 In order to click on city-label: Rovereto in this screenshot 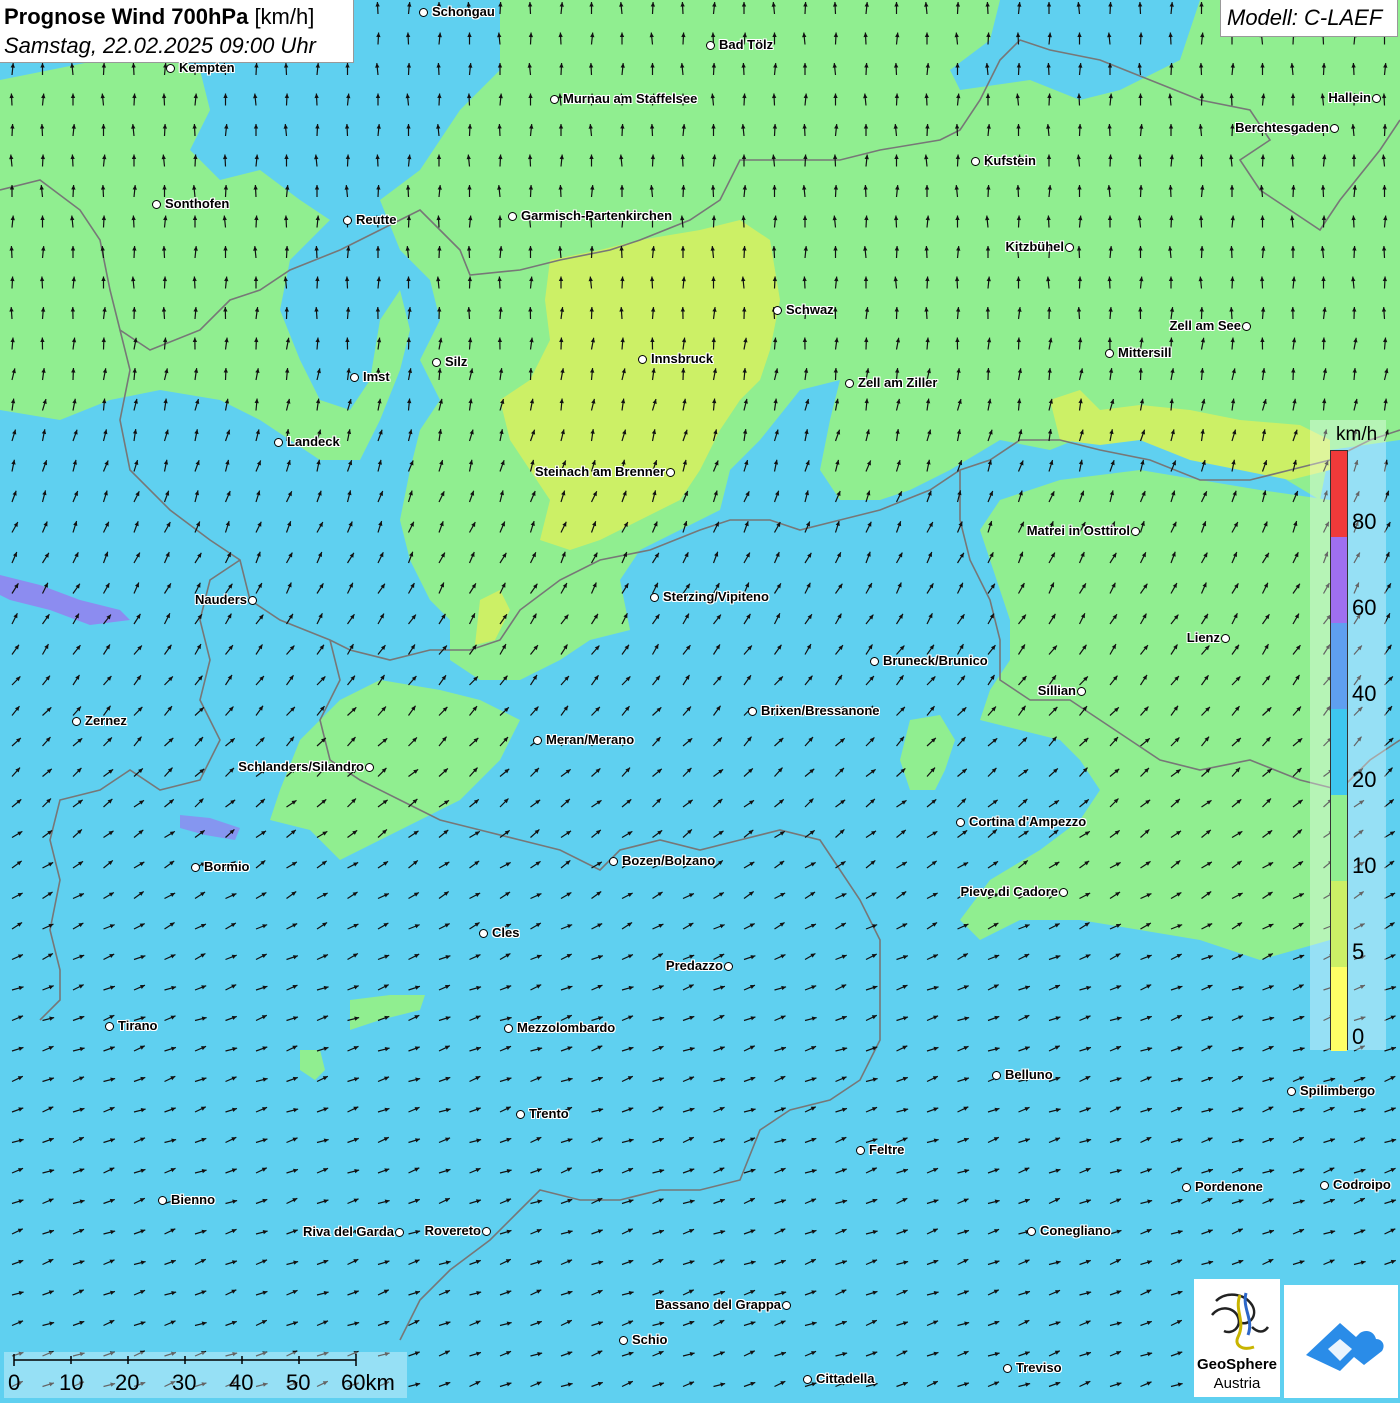, I will do `click(453, 1230)`.